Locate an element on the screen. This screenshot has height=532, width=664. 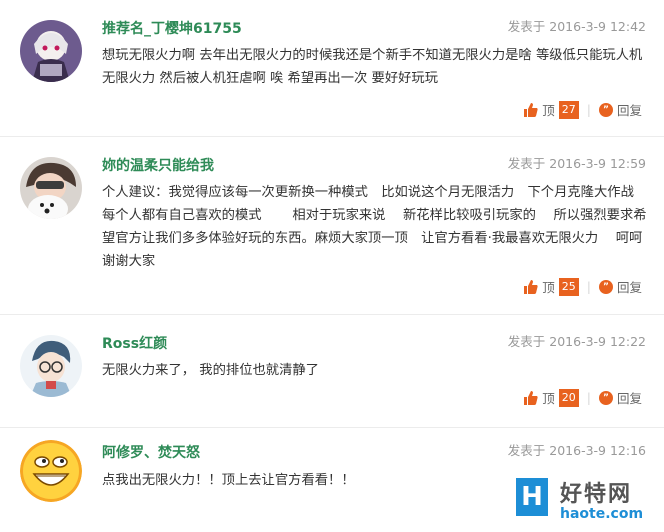
site-watermark: H 好特网 haote.com is located at coordinates (590, 504).